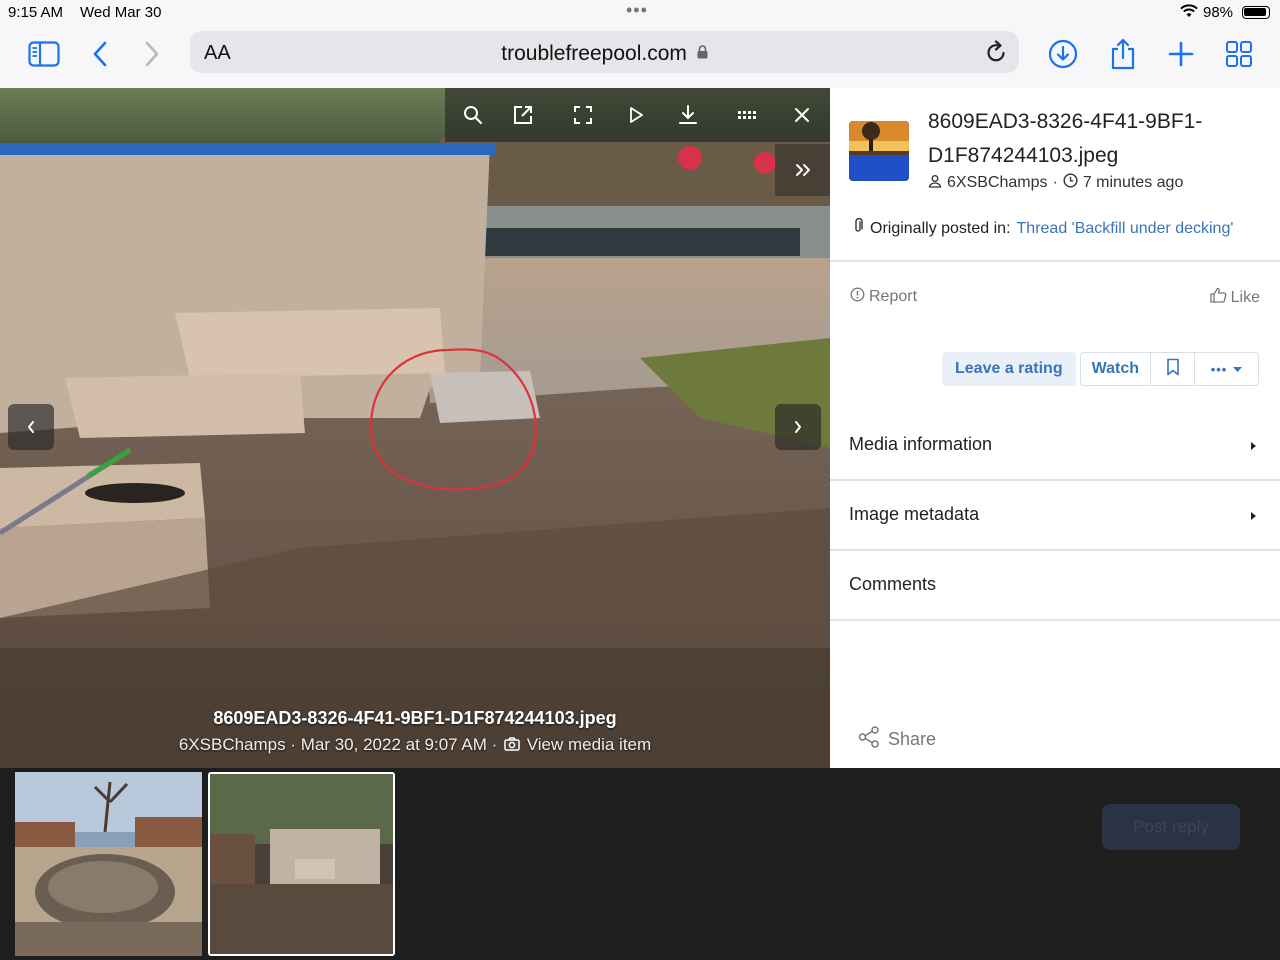  Describe the element at coordinates (1133, 182) in the screenshot. I see `time-ago: 7 minutes ago` at that location.